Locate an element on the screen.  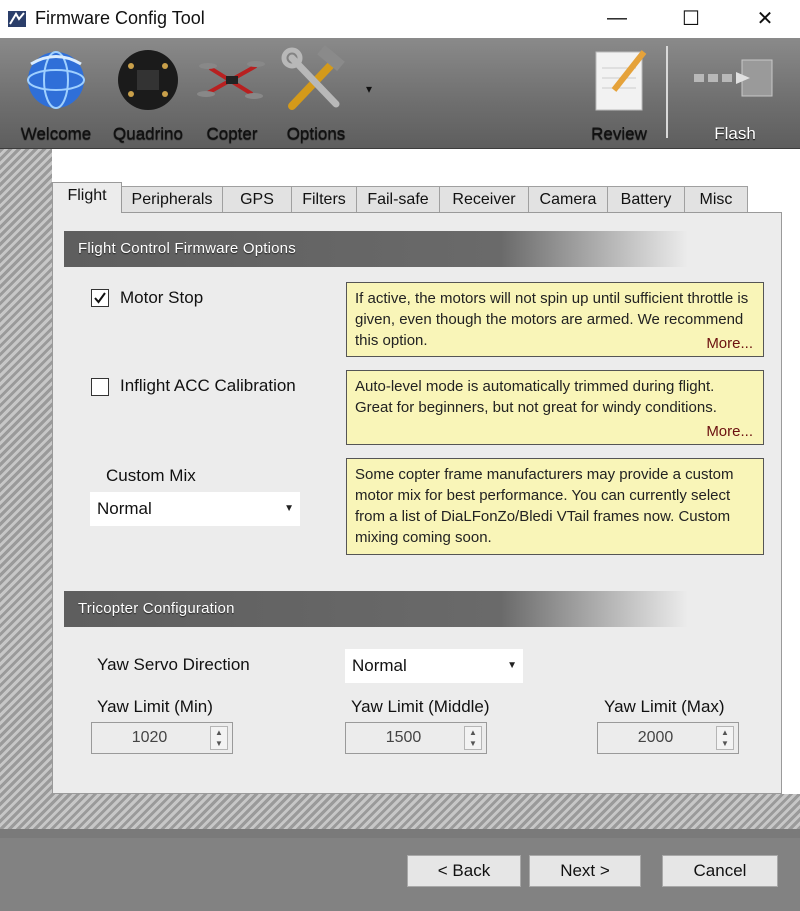
yaw-limit-middle-stepper: 1500 ▲ ▼ is located at coordinates (416, 738).